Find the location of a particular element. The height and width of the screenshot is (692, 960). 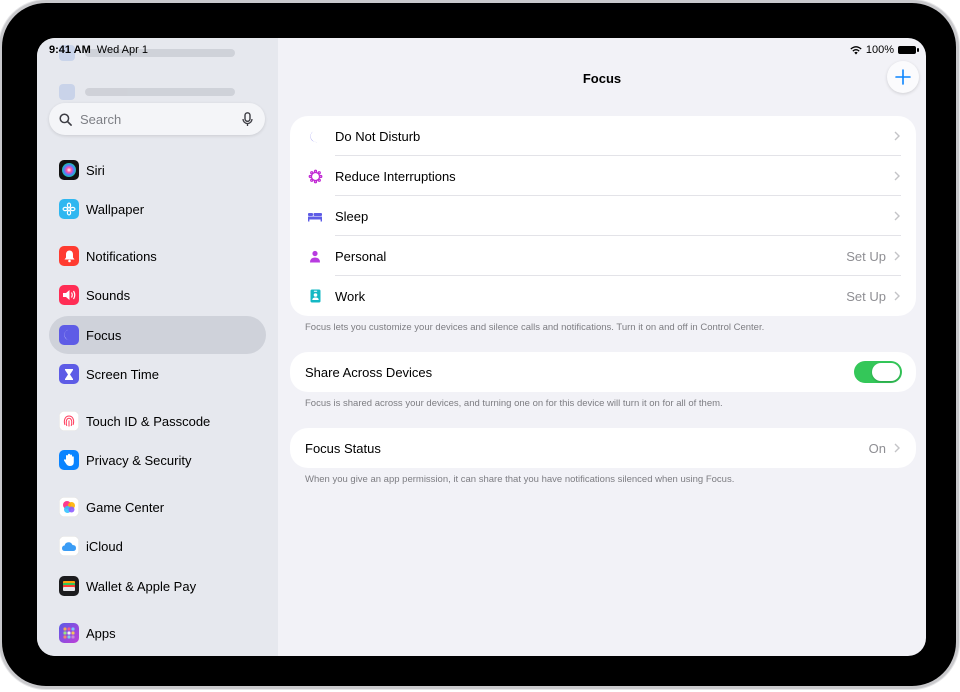

battery-icon is located at coordinates (908, 50).